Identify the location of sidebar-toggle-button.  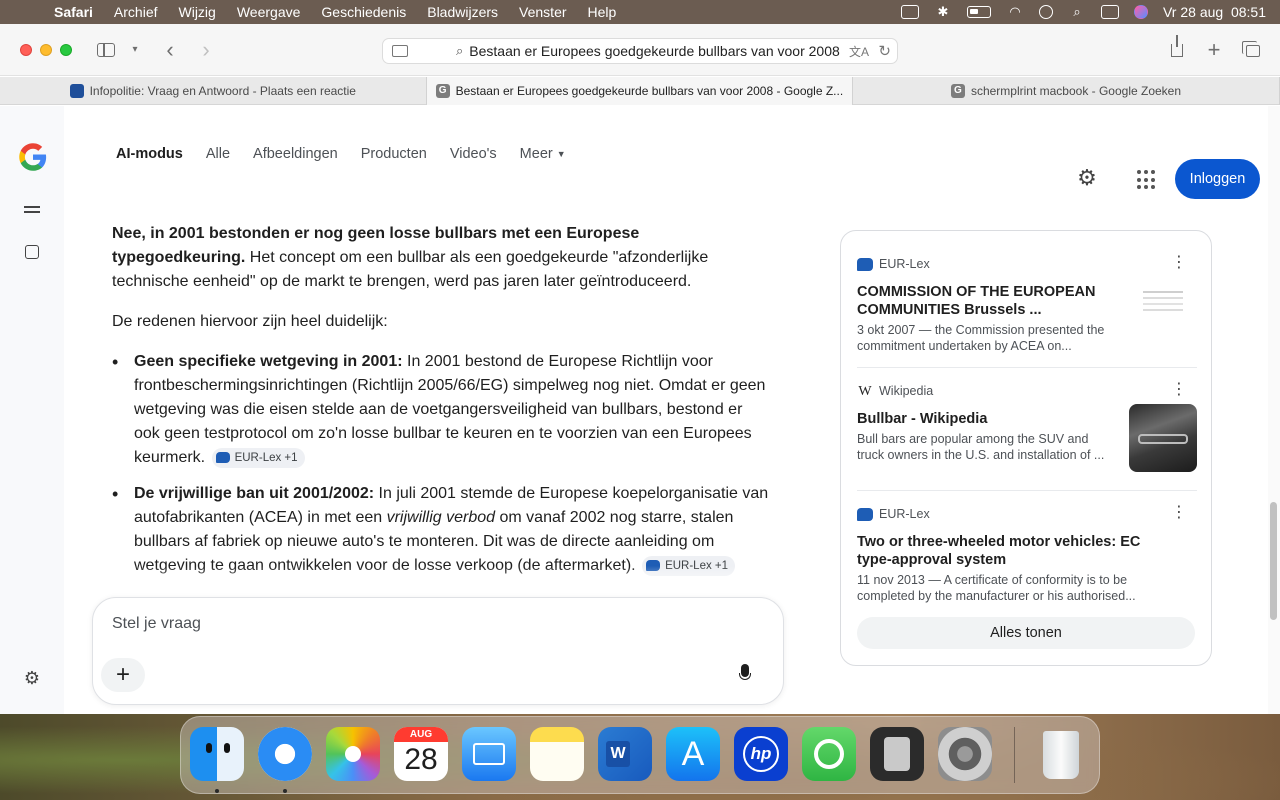
(108, 50).